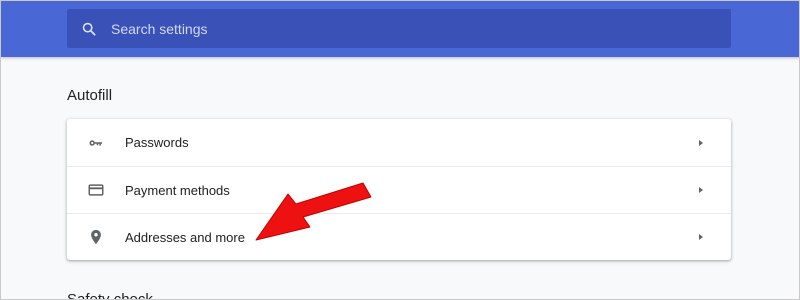 Image resolution: width=800 pixels, height=300 pixels. What do you see at coordinates (185, 237) in the screenshot?
I see `row-label-addresses: Addresses and more` at bounding box center [185, 237].